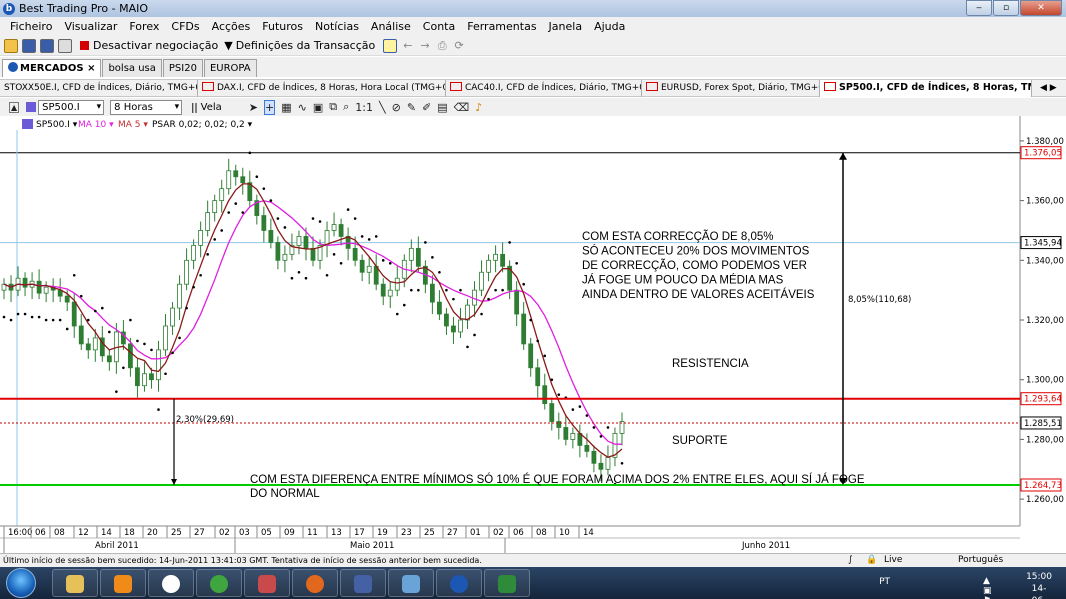 The height and width of the screenshot is (599, 1066). Describe the element at coordinates (302, 107) in the screenshot. I see `wave-icon: ∿` at that location.